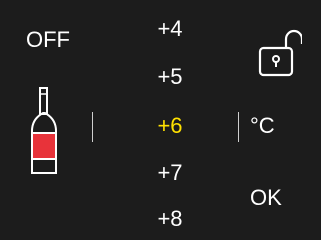 The image size is (321, 240). What do you see at coordinates (266, 198) in the screenshot?
I see `ok-button: OK` at bounding box center [266, 198].